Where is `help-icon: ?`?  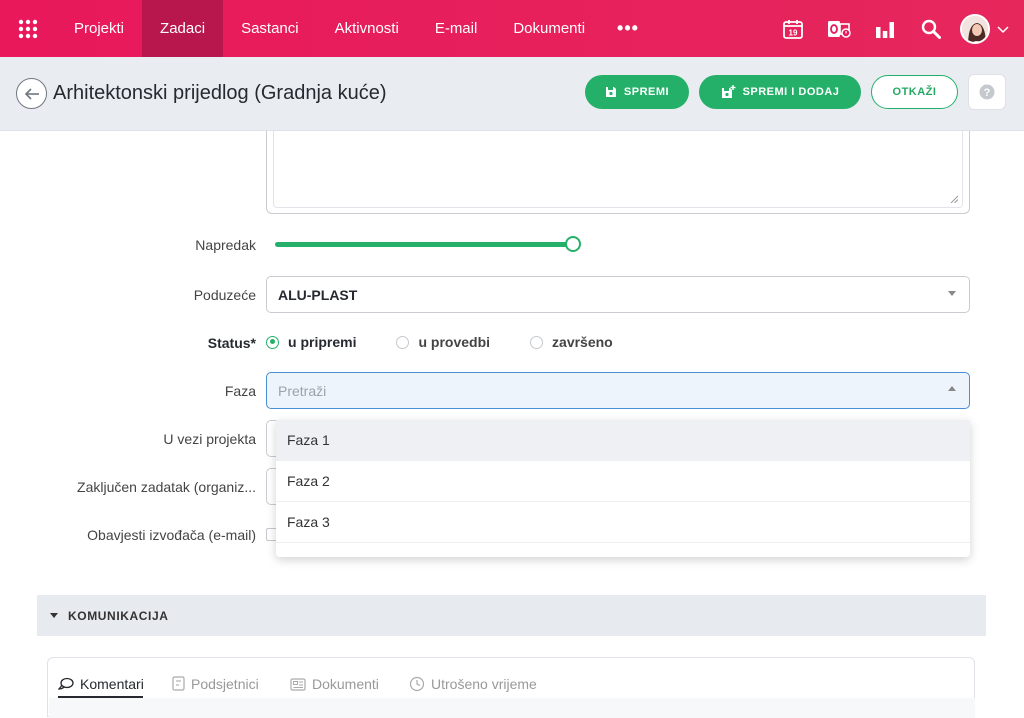 help-icon: ? is located at coordinates (987, 92).